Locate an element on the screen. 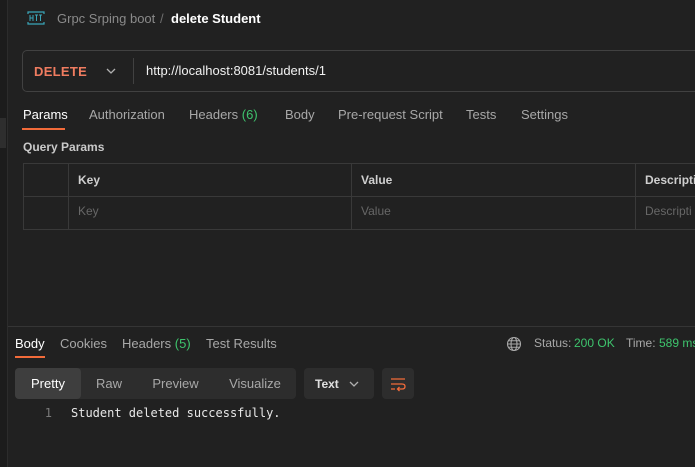 This screenshot has width=695, height=467. tab-pre-request-script: Pre-request Script is located at coordinates (390, 114).